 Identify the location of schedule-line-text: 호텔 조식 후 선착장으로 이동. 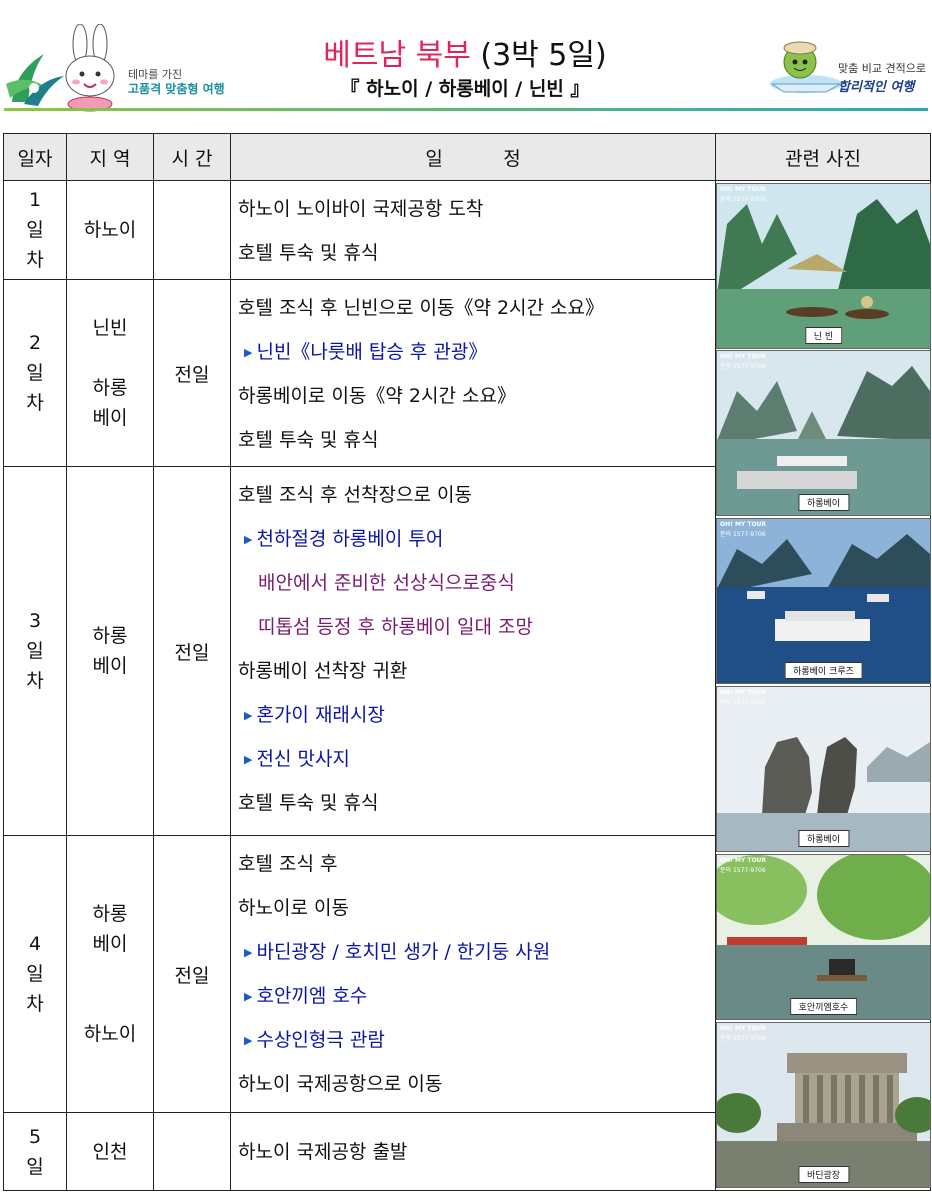
(355, 495).